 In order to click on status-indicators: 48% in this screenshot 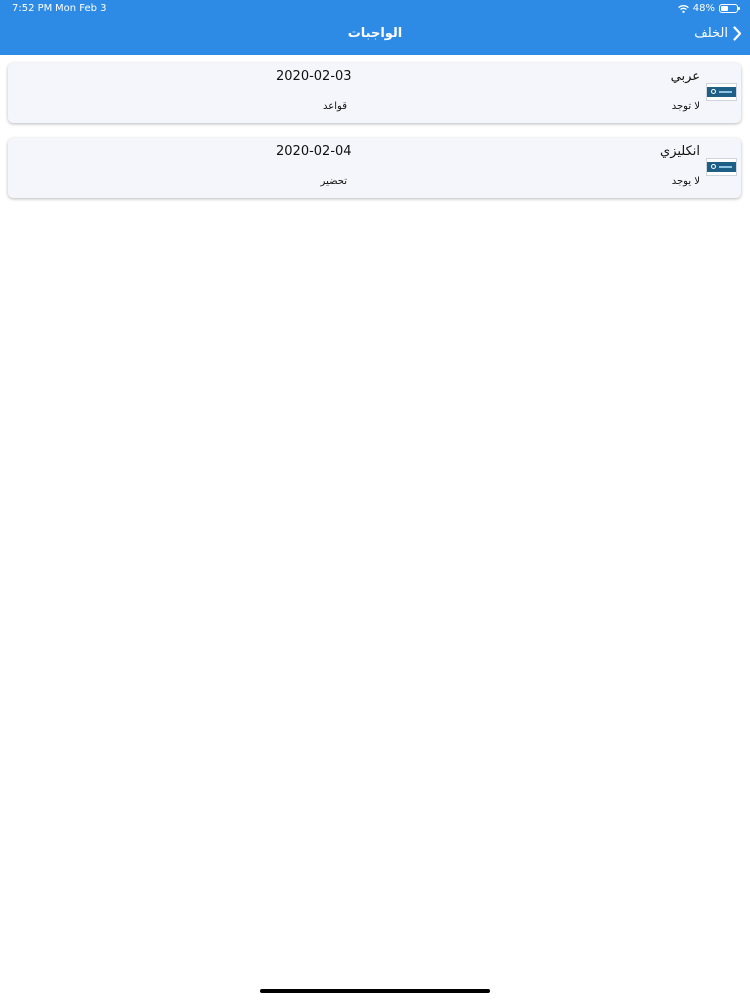, I will do `click(708, 8)`.